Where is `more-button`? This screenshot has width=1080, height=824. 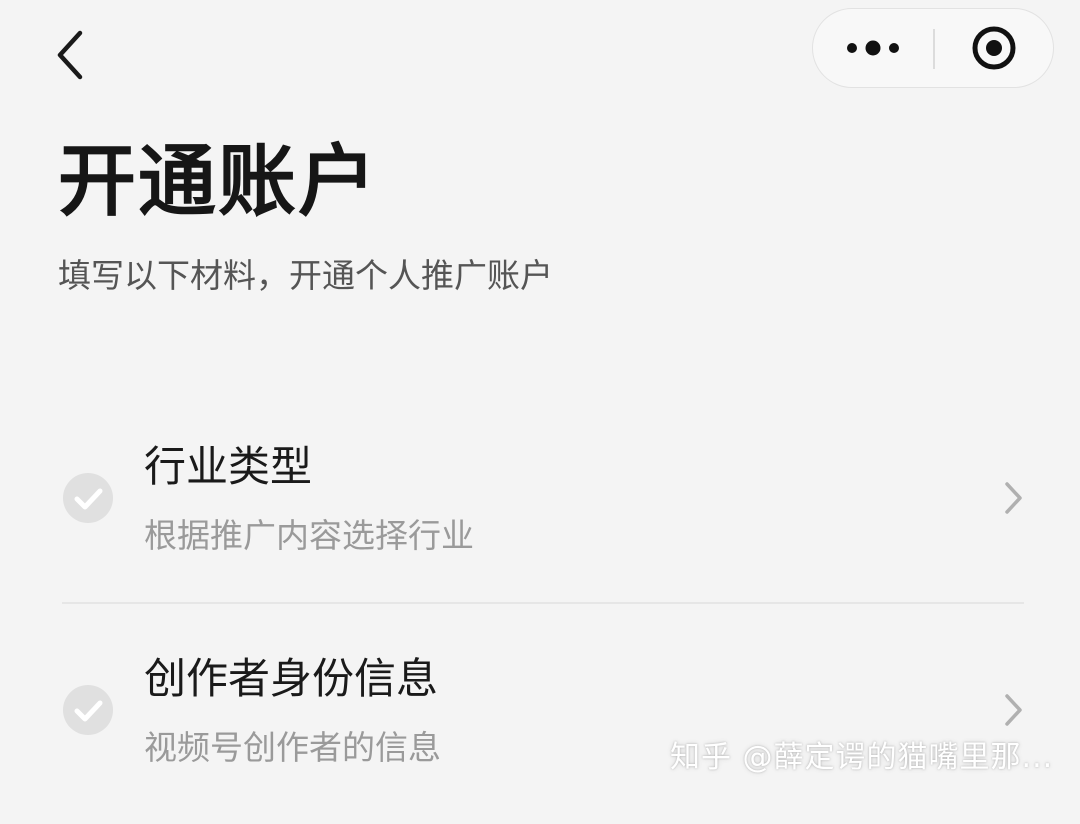 more-button is located at coordinates (873, 48).